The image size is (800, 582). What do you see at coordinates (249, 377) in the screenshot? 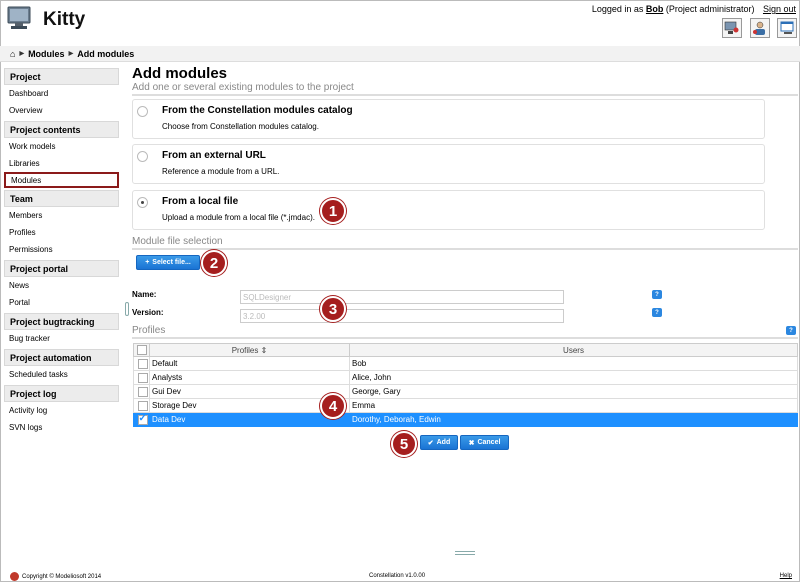
I see `profile-cell: Analysts` at bounding box center [249, 377].